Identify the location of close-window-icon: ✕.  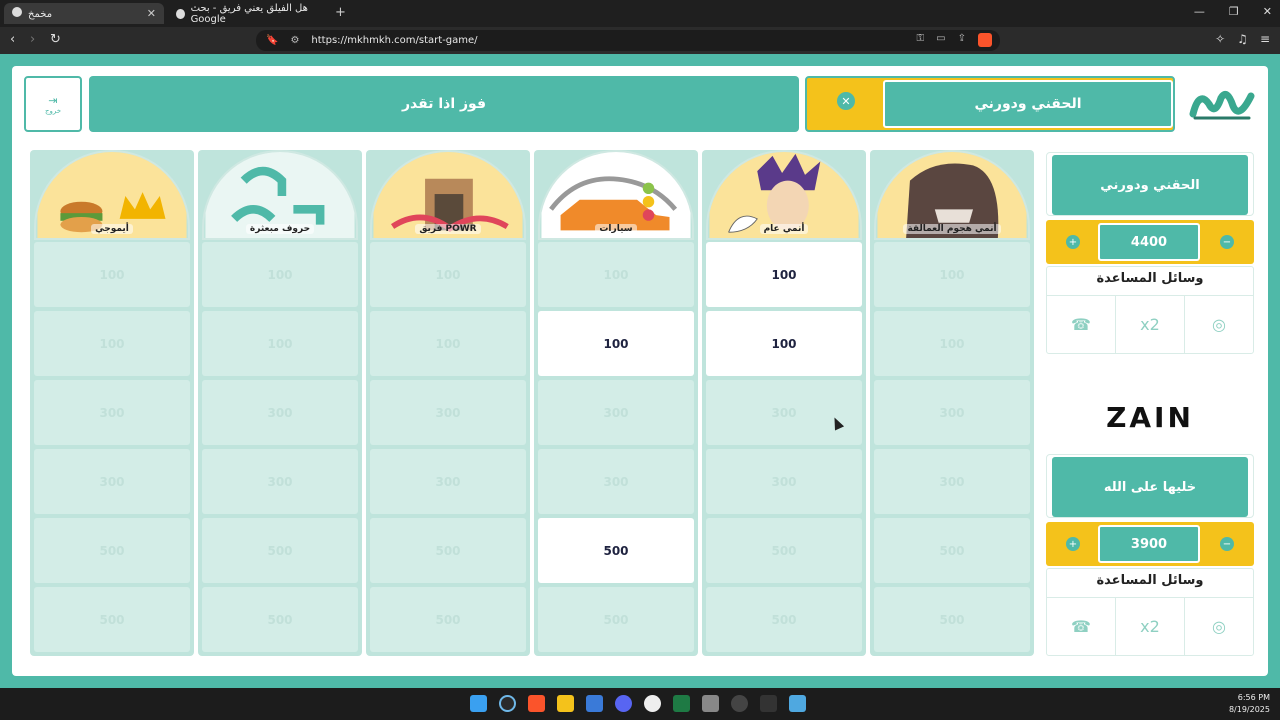
(1267, 11).